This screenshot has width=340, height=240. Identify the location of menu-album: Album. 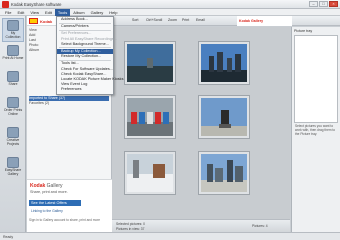
(78, 12).